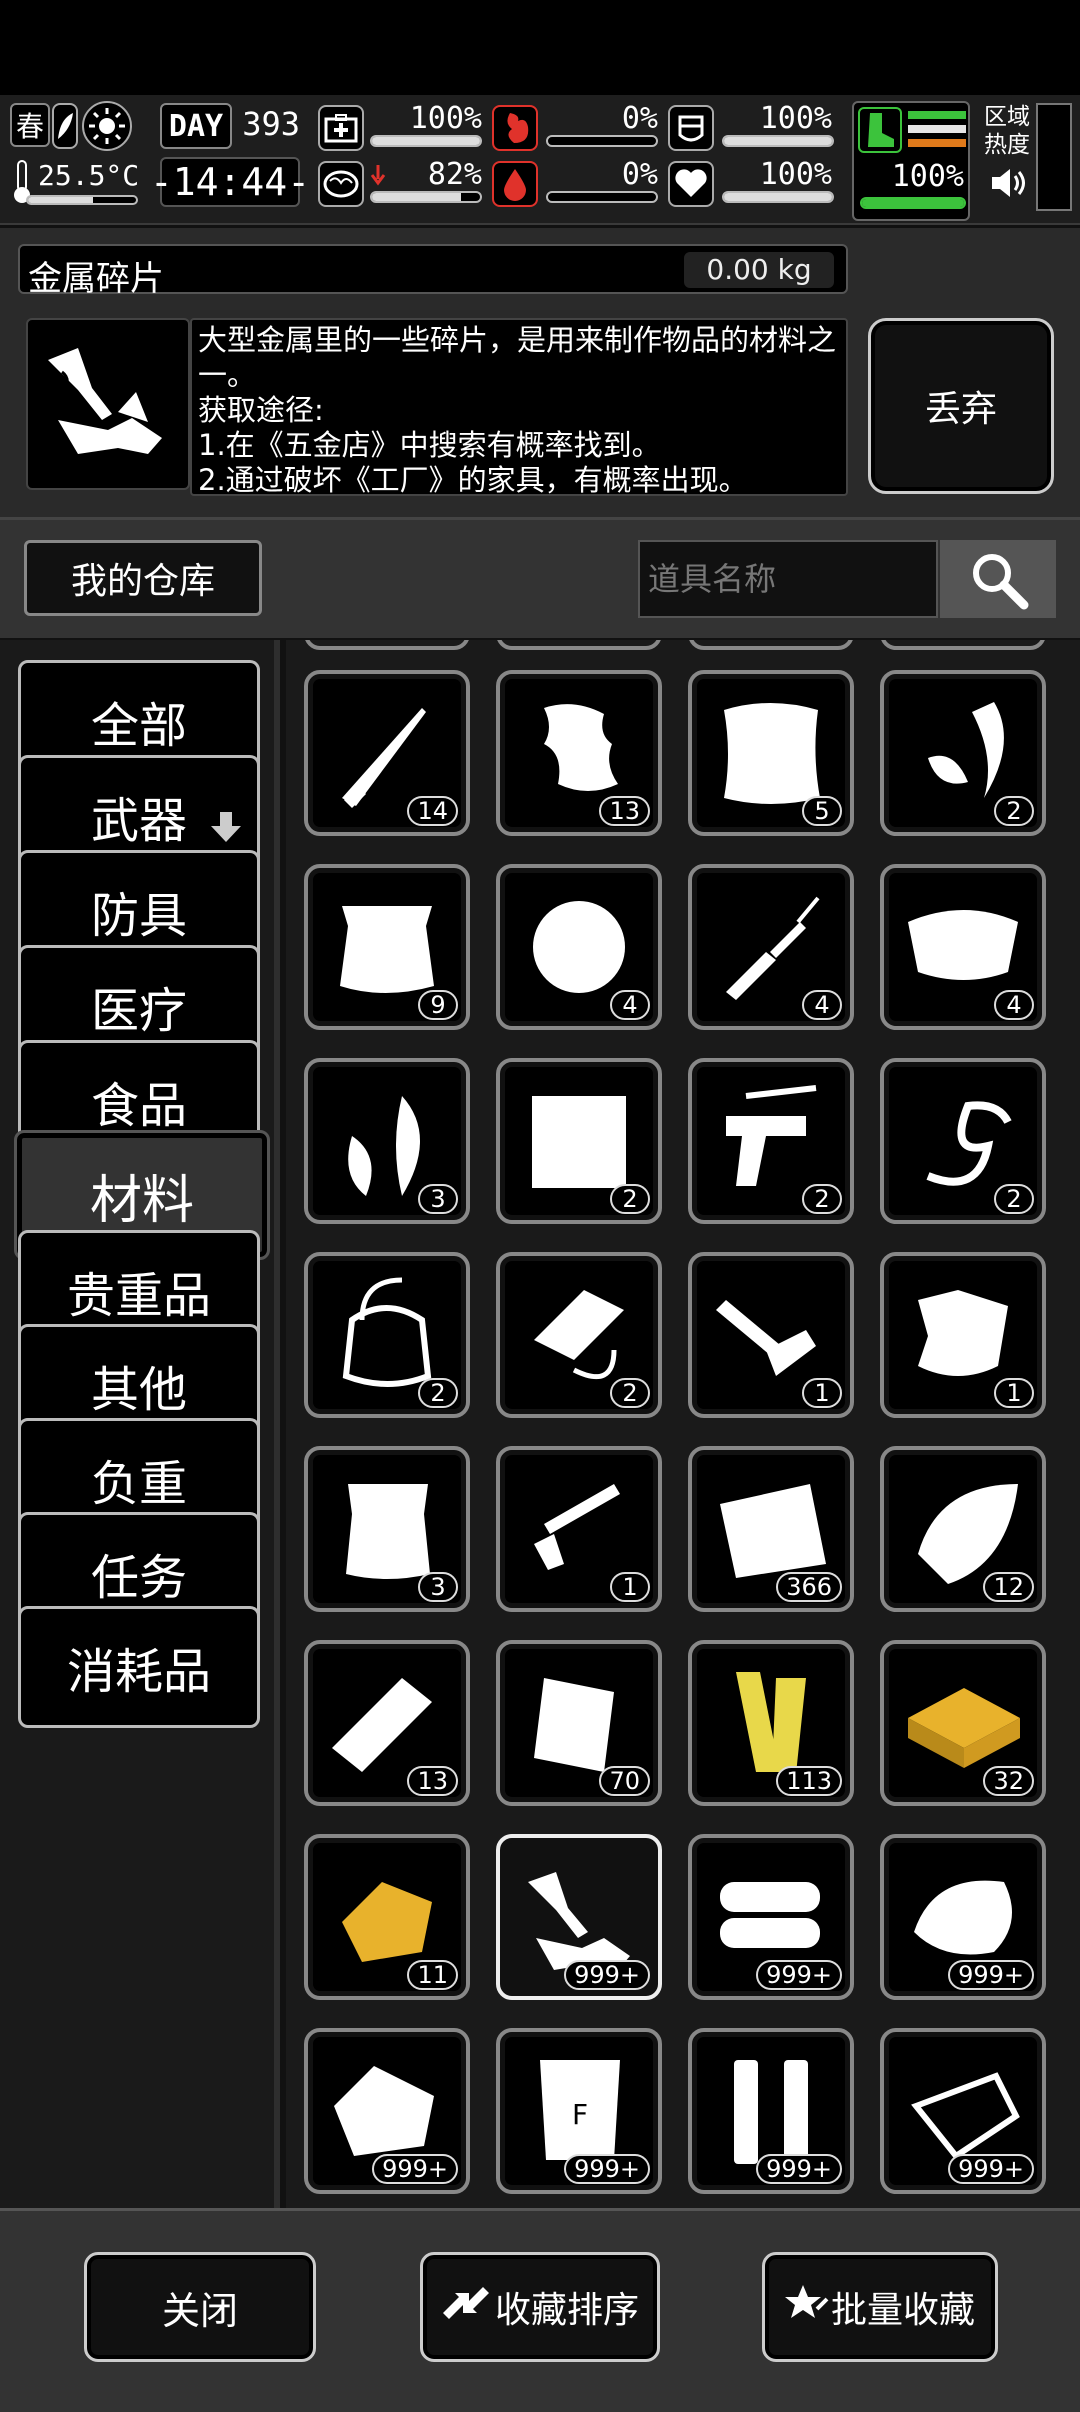  What do you see at coordinates (771, 753) in the screenshot?
I see `inventory-item: 5` at bounding box center [771, 753].